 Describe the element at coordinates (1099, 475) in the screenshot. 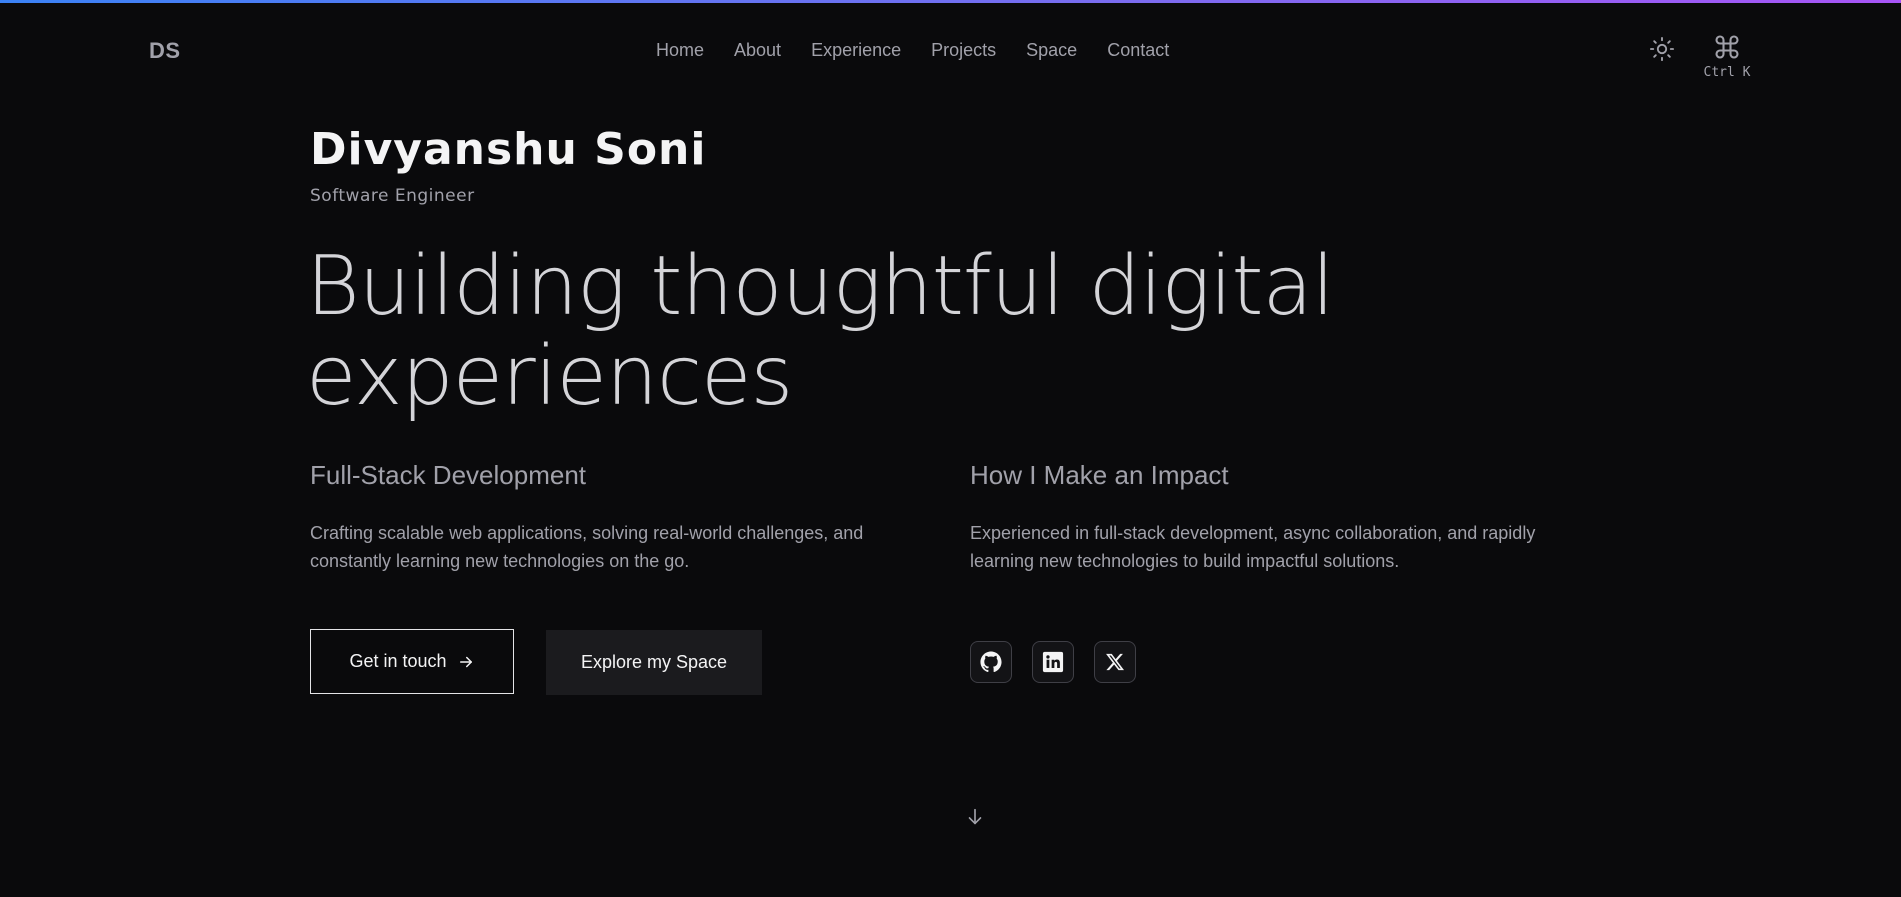

I see `impact-title: How I Make an Impact` at that location.